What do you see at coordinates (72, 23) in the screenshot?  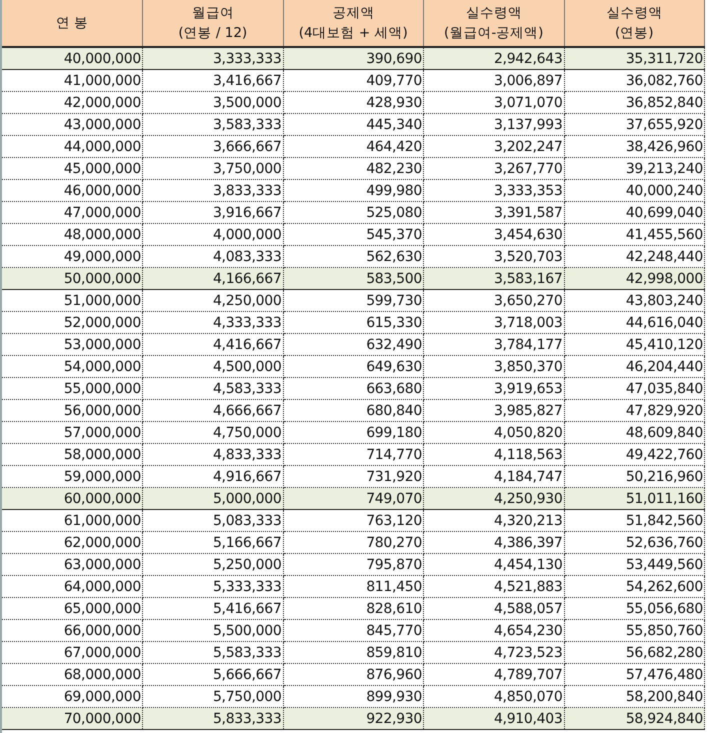 I see `column-header: 연 봉` at bounding box center [72, 23].